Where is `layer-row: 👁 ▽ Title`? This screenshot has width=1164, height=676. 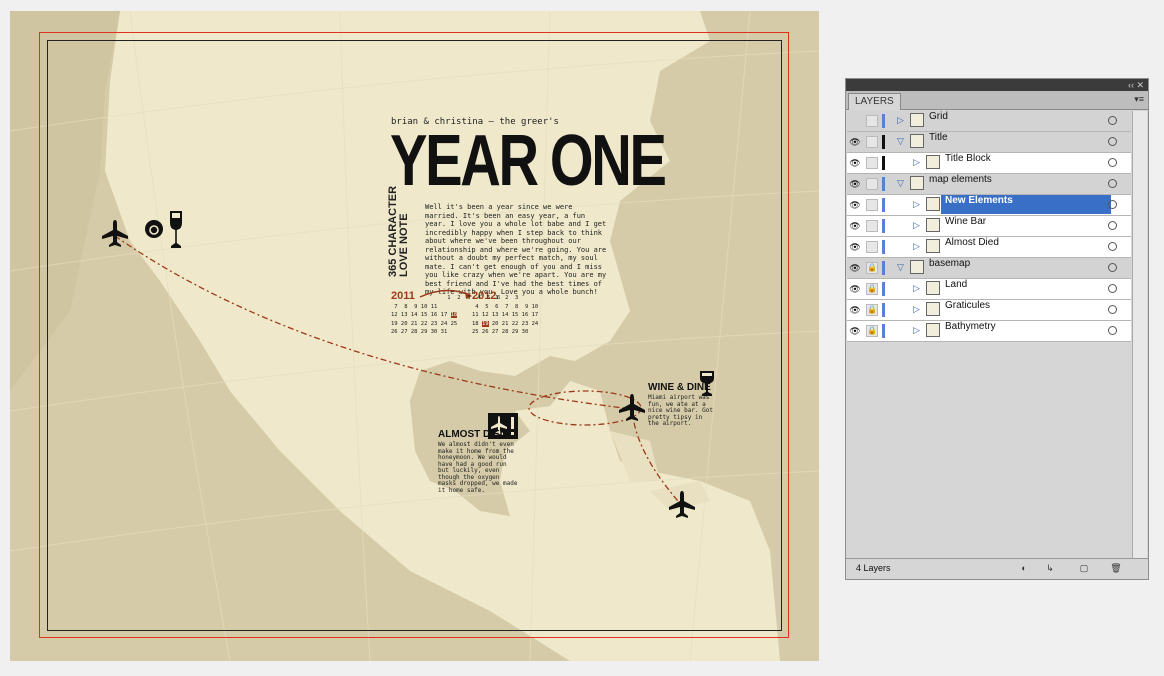 layer-row: 👁 ▽ Title is located at coordinates (989, 142).